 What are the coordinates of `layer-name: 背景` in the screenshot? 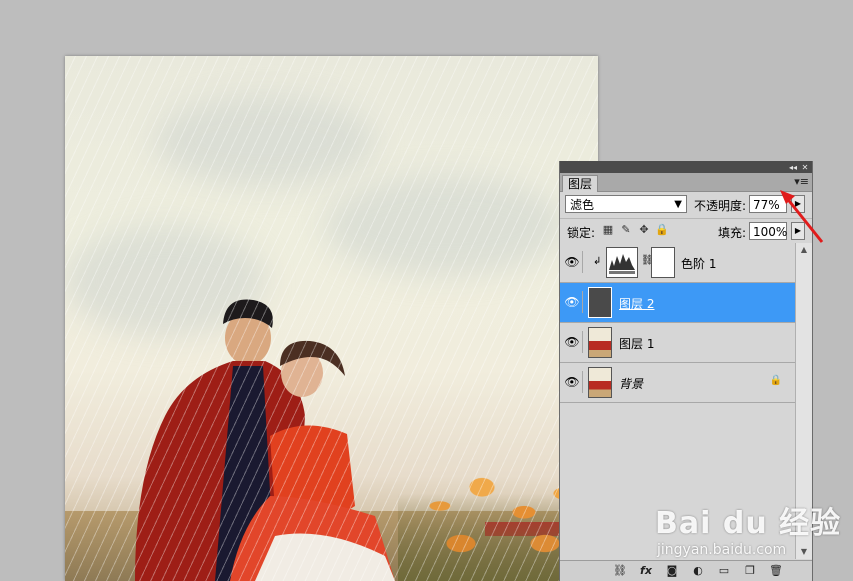 It's located at (631, 384).